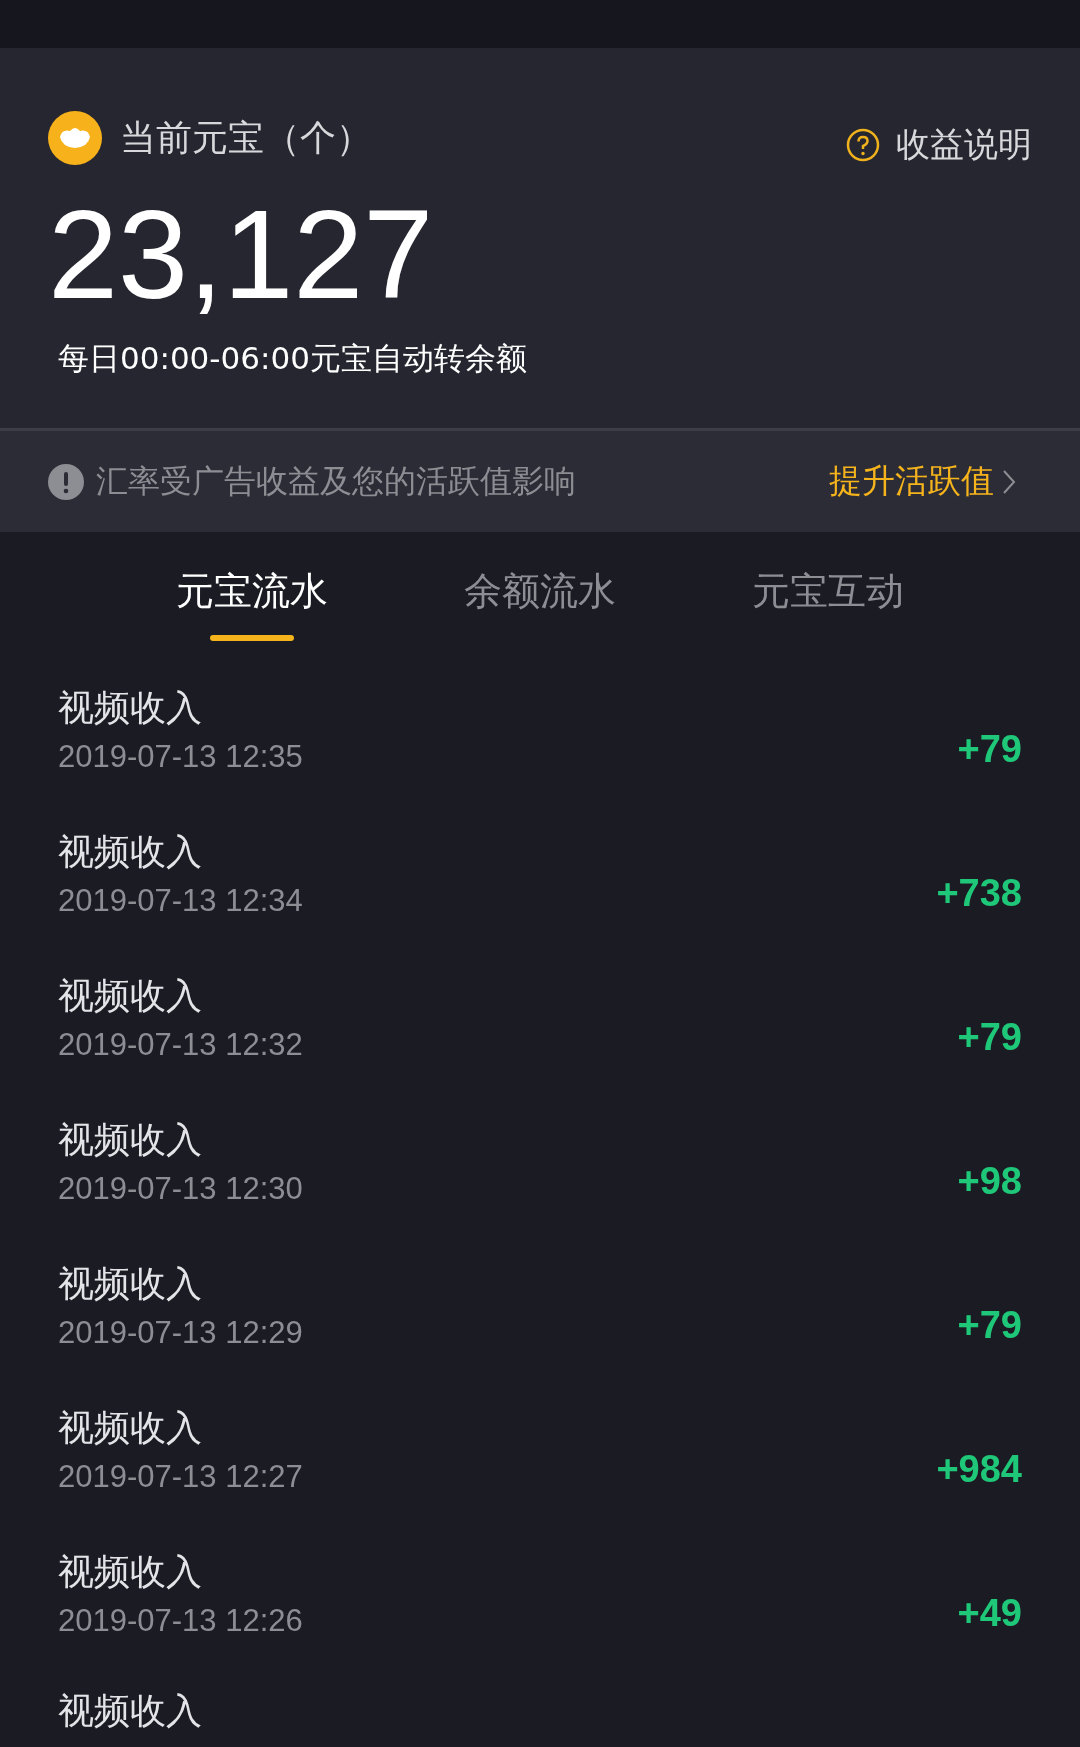 This screenshot has height=1747, width=1080. What do you see at coordinates (939, 145) in the screenshot?
I see `income-info-link: 收益说明` at bounding box center [939, 145].